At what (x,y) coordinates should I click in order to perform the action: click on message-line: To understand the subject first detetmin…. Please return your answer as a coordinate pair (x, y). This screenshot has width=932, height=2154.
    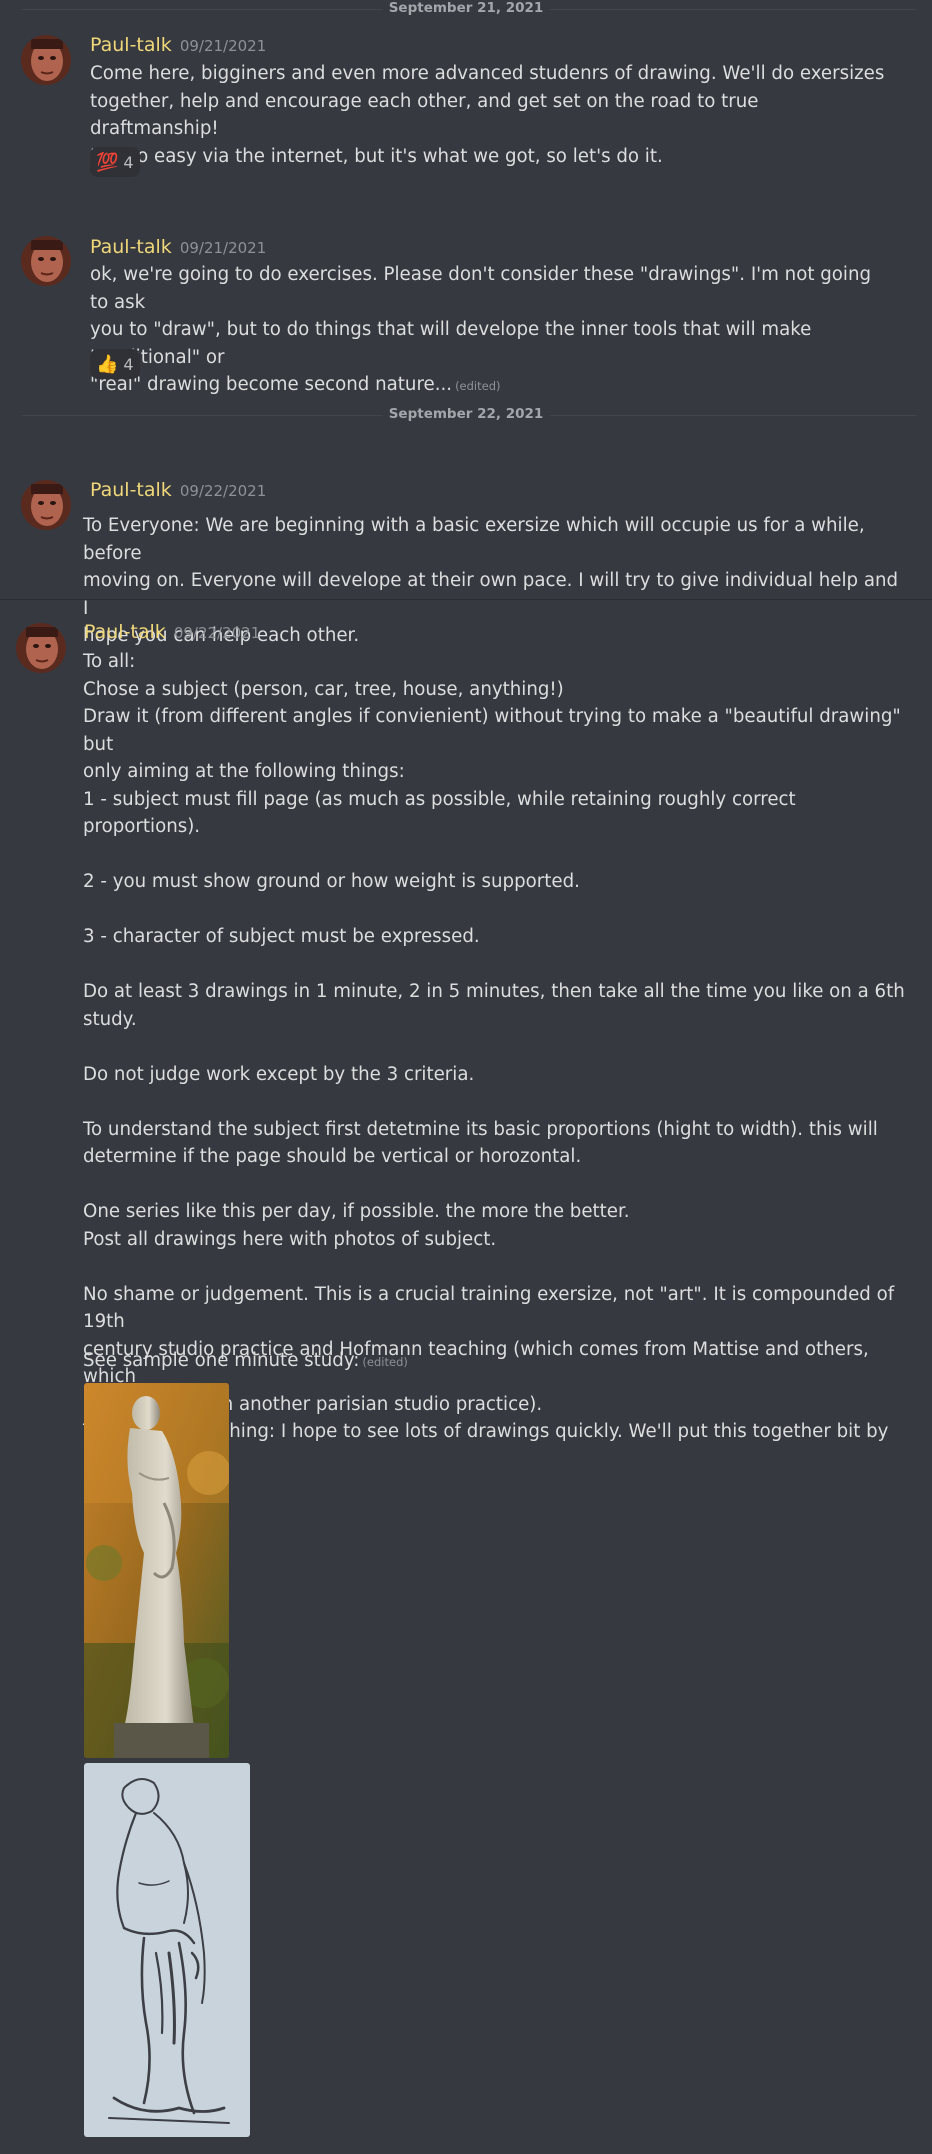
    Looking at the image, I should click on (480, 1129).